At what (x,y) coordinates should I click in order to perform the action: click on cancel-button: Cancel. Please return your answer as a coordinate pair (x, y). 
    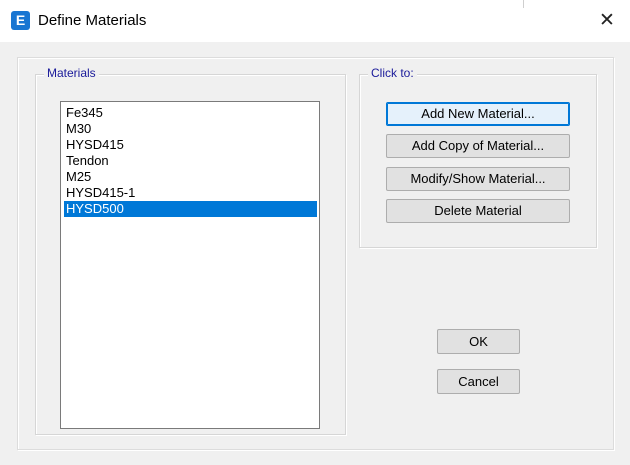
    Looking at the image, I should click on (478, 381).